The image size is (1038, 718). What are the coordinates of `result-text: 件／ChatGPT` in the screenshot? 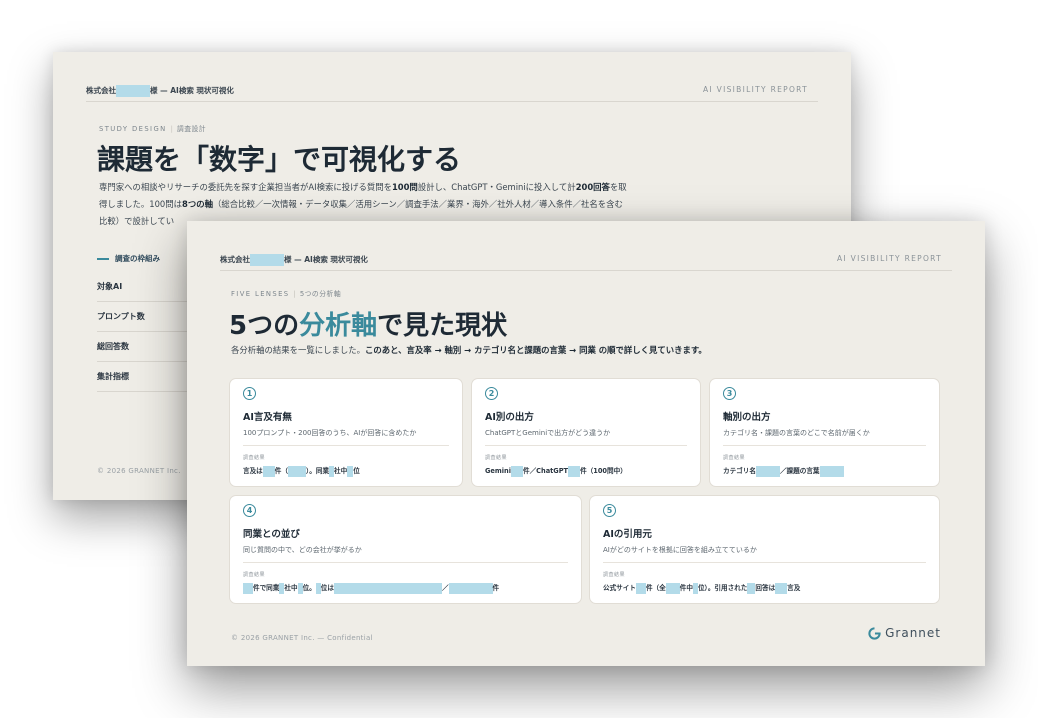 It's located at (545, 471).